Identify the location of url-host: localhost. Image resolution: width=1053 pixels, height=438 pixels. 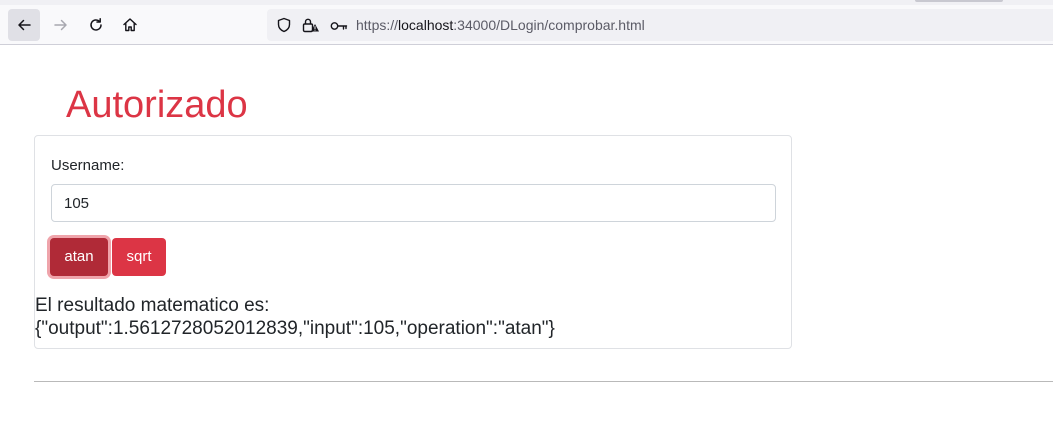
(426, 25).